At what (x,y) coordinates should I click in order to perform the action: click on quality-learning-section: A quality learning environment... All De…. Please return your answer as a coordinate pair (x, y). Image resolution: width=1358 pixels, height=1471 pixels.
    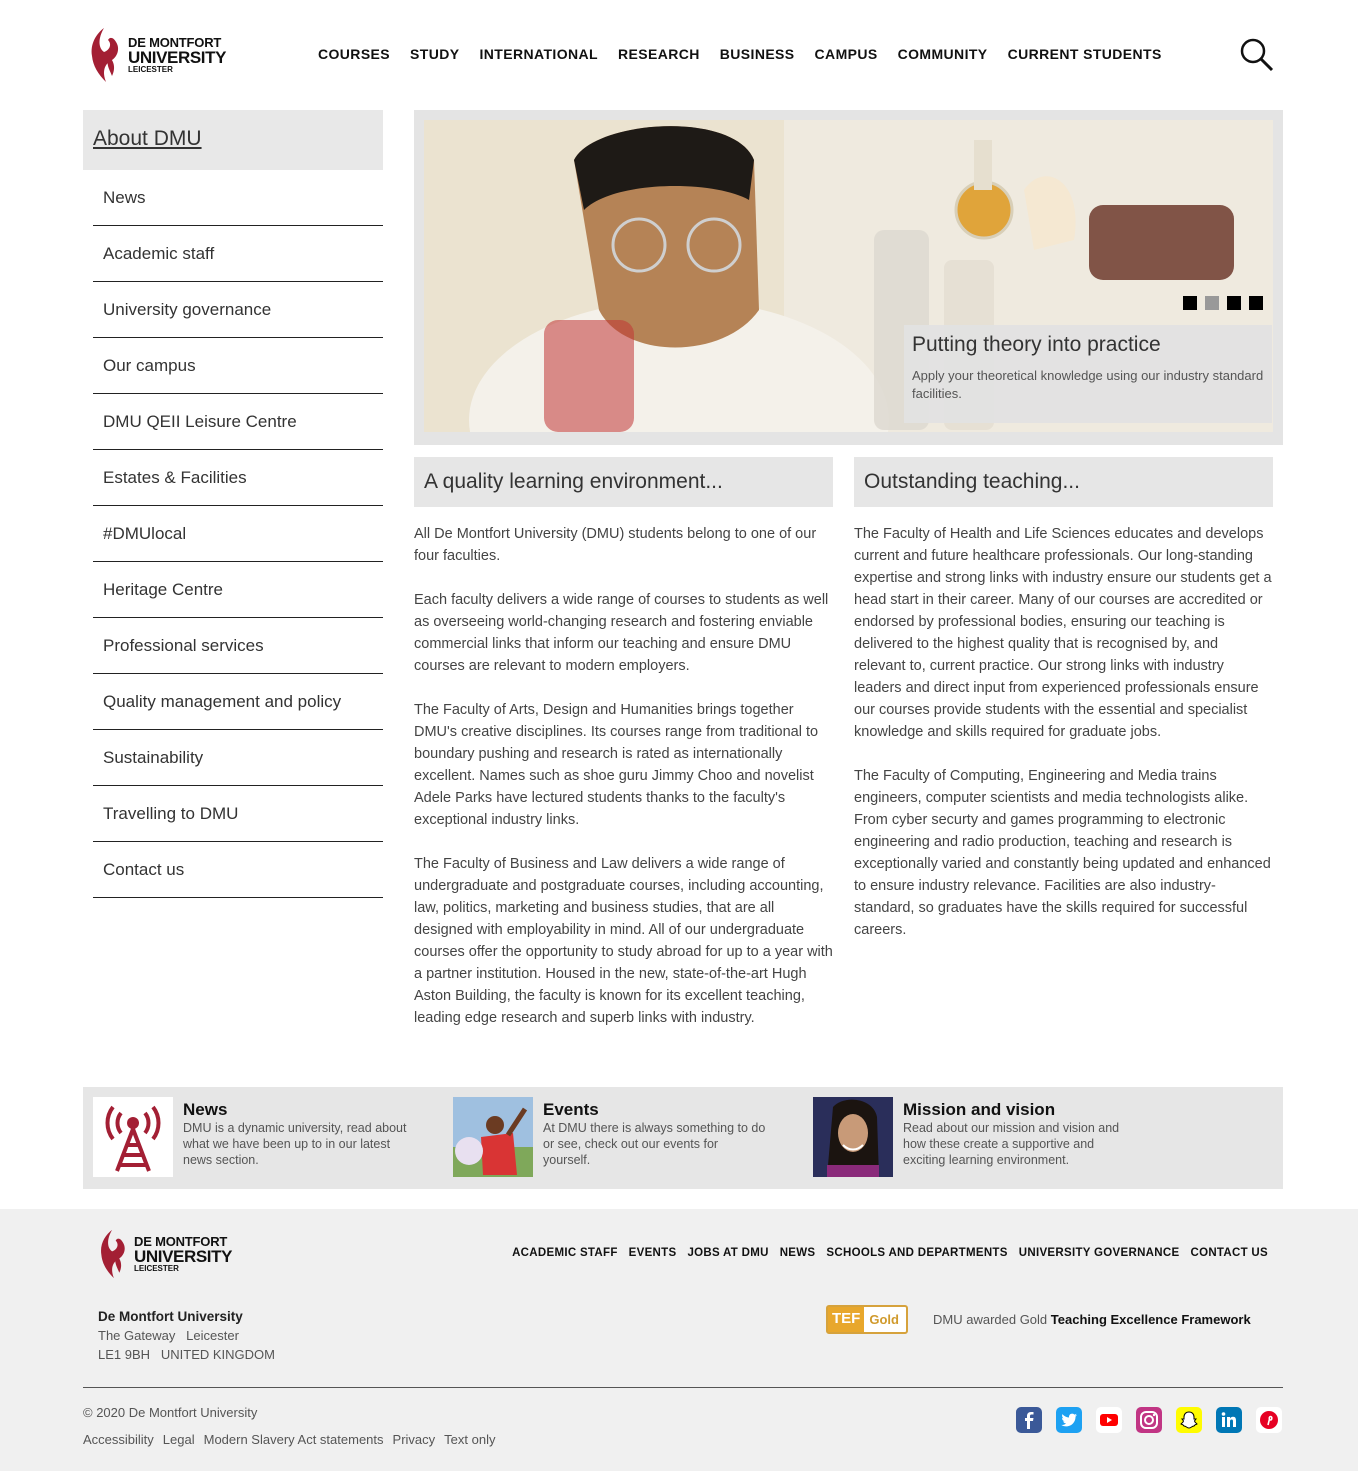
    Looking at the image, I should click on (623, 754).